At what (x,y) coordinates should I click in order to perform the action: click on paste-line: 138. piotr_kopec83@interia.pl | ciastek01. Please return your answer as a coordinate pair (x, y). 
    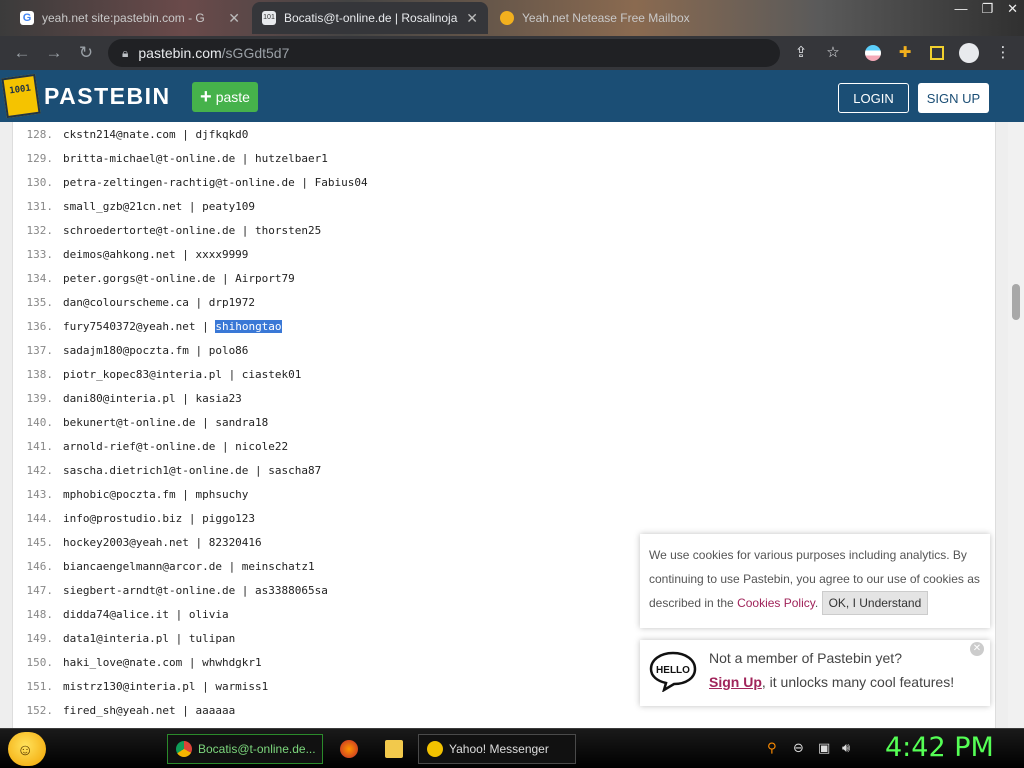
    Looking at the image, I should click on (505, 375).